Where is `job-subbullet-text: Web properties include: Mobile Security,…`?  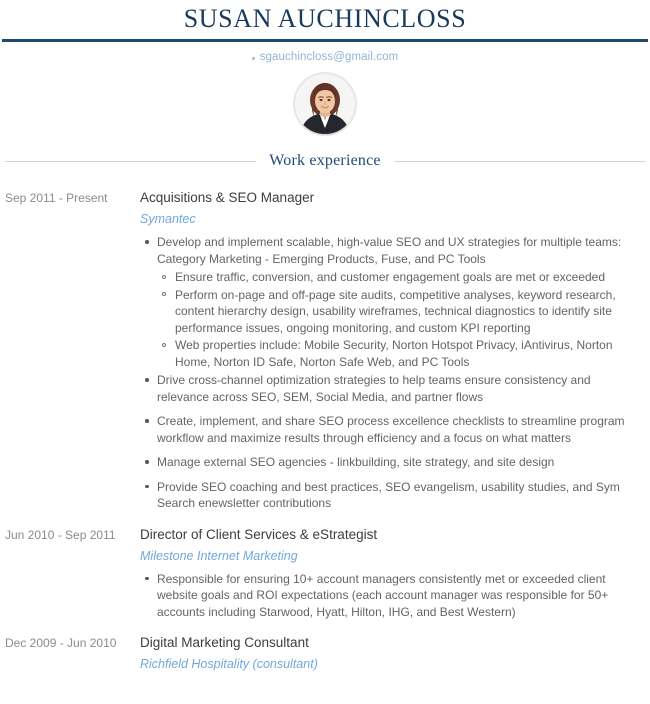 job-subbullet-text: Web properties include: Mobile Security,… is located at coordinates (394, 353).